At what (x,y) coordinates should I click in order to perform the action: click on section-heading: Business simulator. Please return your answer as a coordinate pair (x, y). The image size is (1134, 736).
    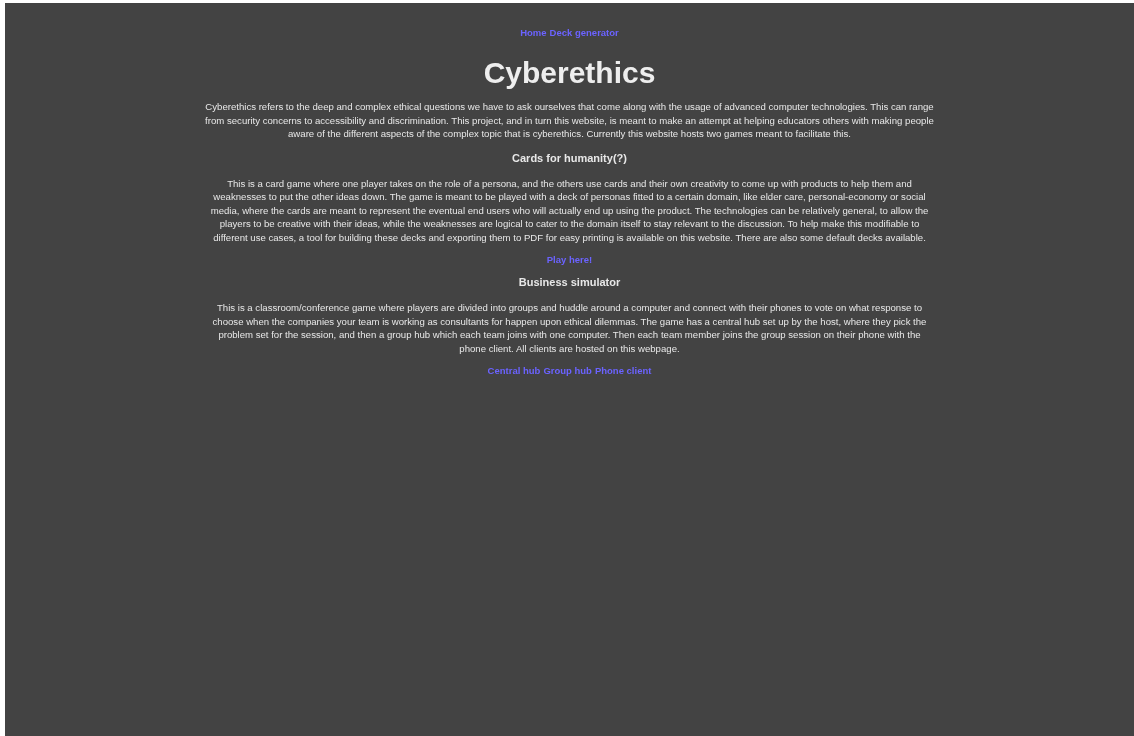
    Looking at the image, I should click on (569, 282).